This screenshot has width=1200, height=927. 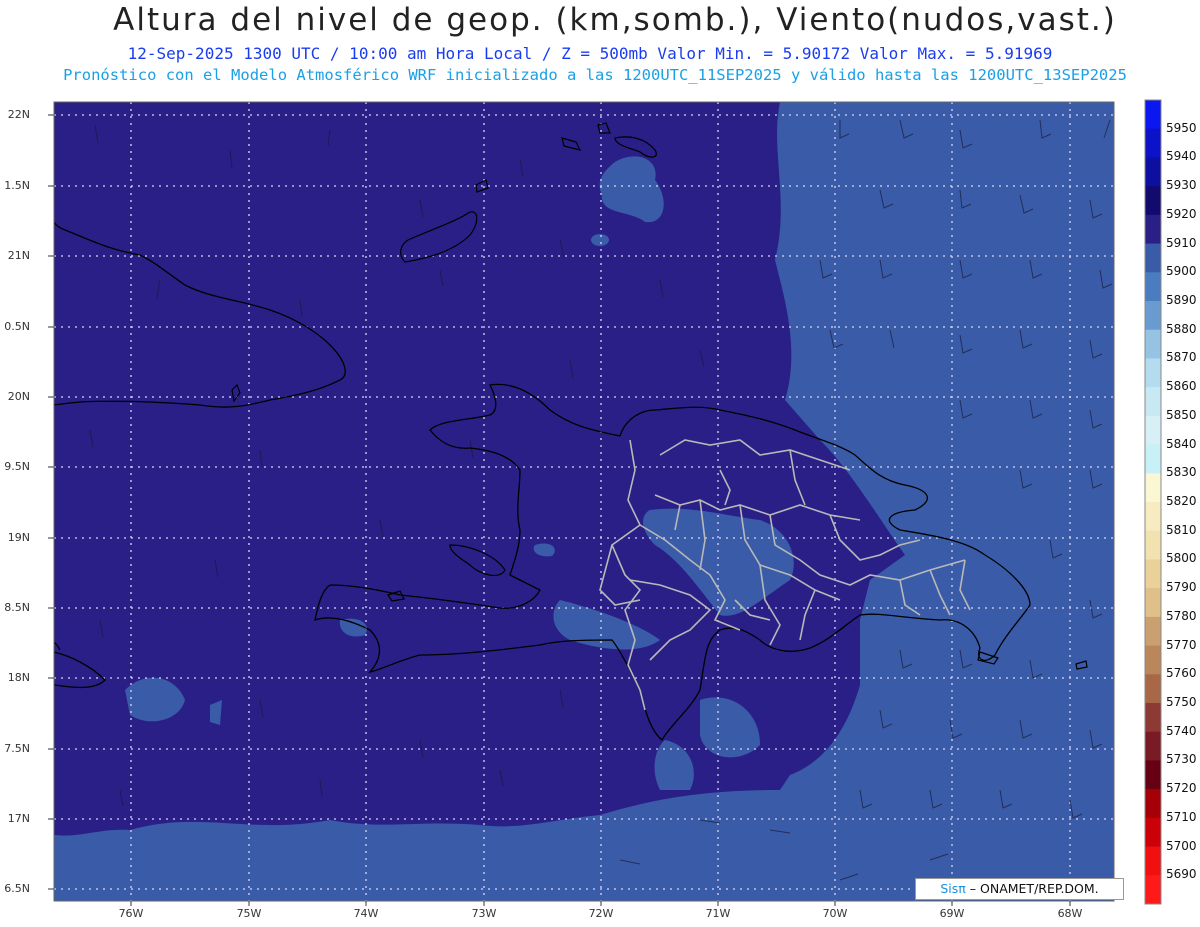 What do you see at coordinates (718, 913) in the screenshot?
I see `lon-label: 71W` at bounding box center [718, 913].